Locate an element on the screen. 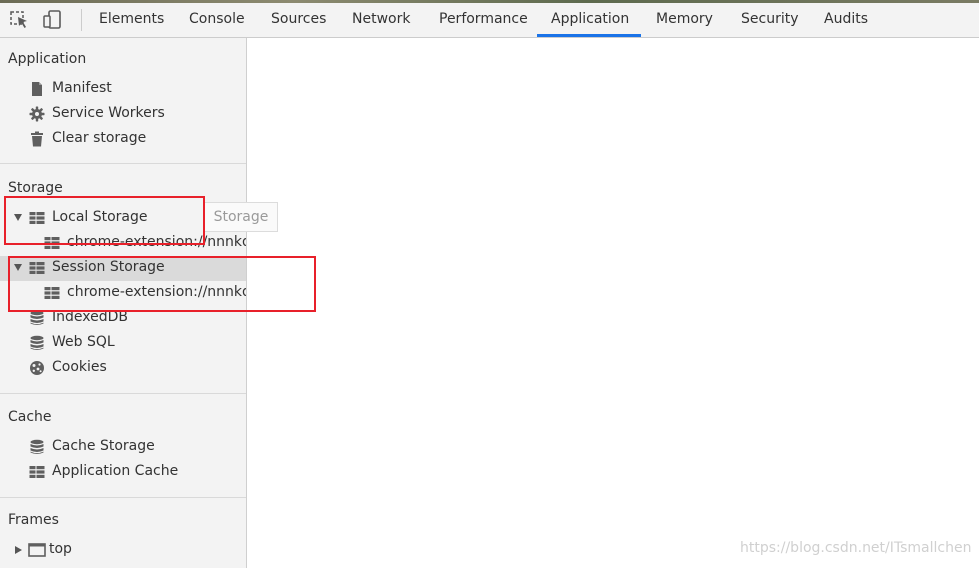 The height and width of the screenshot is (568, 979). section-title-application: Application is located at coordinates (47, 59).